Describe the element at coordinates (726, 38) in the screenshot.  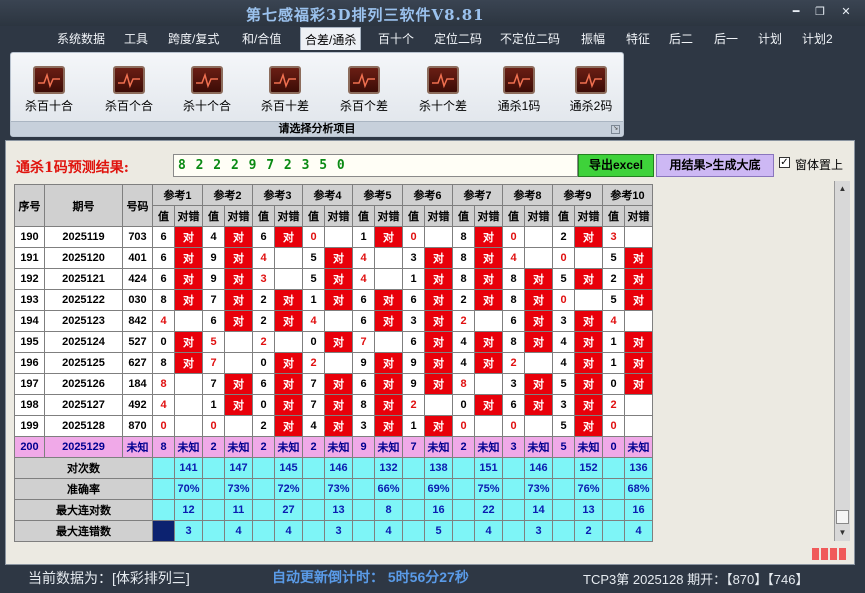
I see `menu-item-11: 后一` at that location.